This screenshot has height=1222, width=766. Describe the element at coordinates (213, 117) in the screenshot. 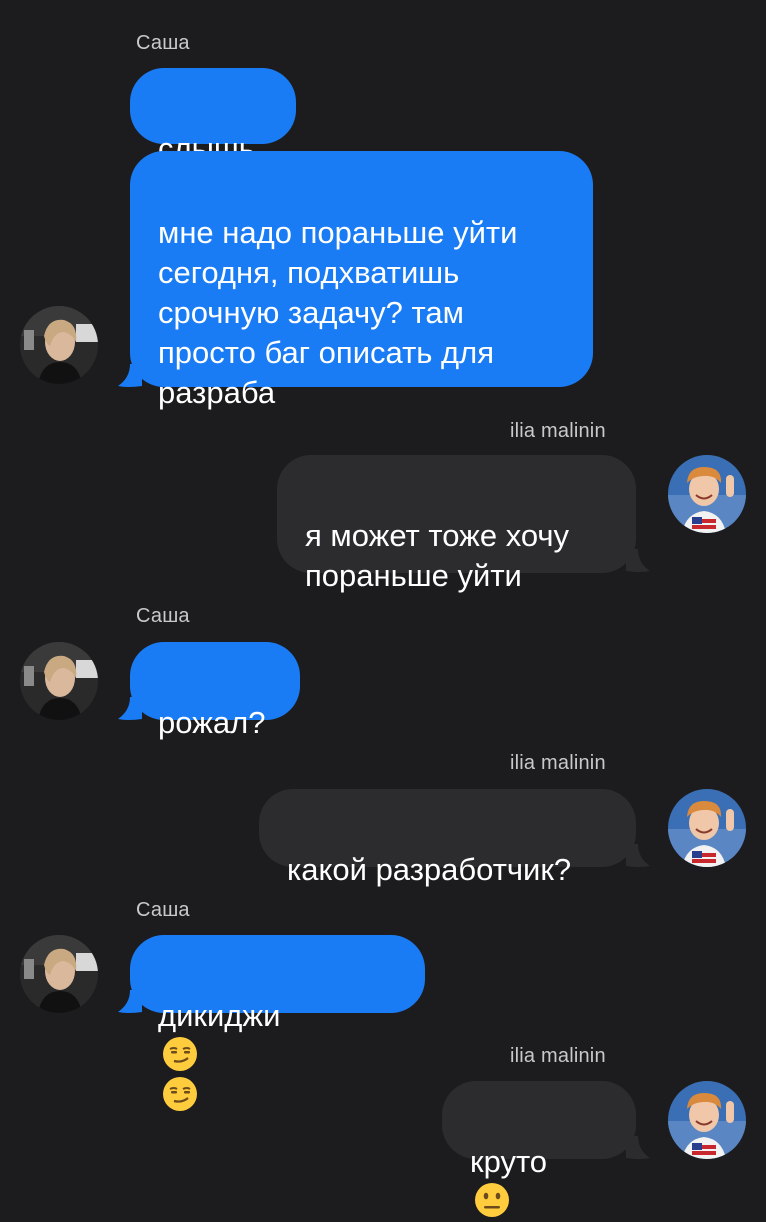

I see `message-bubble-incoming: слышь` at that location.